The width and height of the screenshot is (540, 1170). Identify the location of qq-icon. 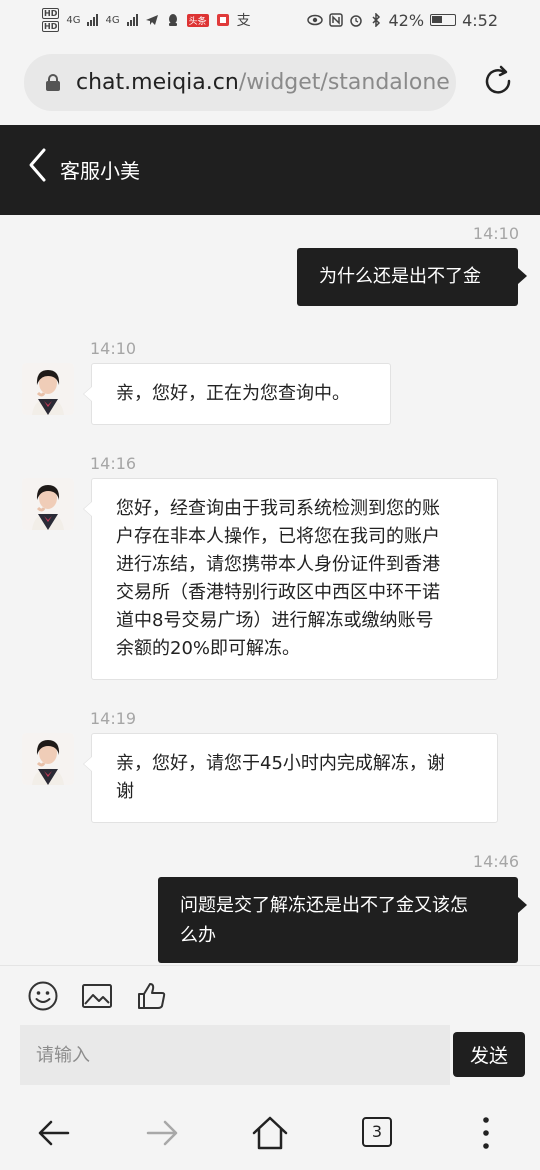
(172, 20).